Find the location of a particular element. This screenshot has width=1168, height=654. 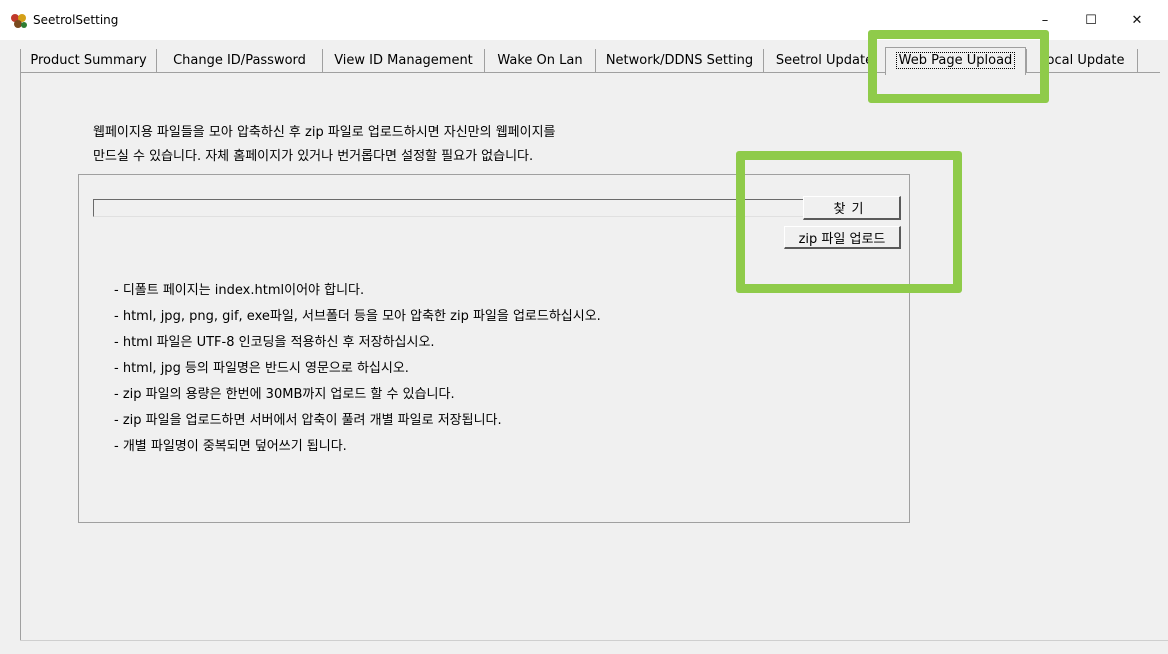

rule-item: - 디폴트 페이지는 index.html이어야 합니다. is located at coordinates (239, 290).